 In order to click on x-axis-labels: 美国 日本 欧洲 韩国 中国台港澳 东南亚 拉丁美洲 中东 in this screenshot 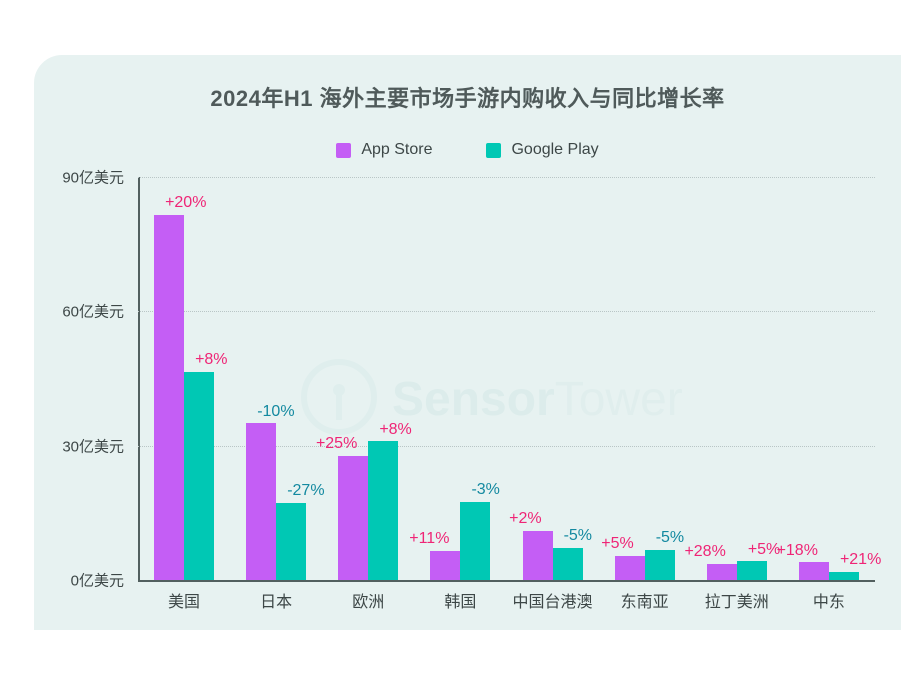, I will do `click(506, 600)`.